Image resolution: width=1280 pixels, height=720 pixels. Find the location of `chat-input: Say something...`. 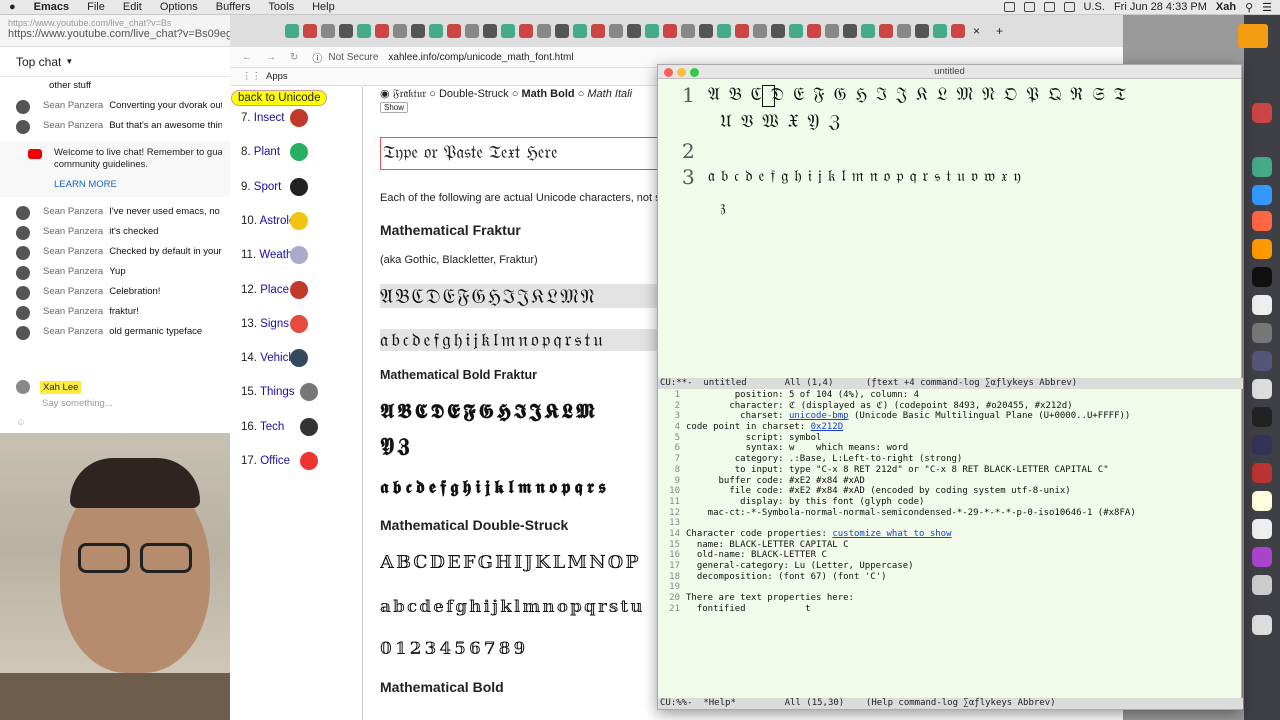

chat-input: Say something... is located at coordinates (77, 403).